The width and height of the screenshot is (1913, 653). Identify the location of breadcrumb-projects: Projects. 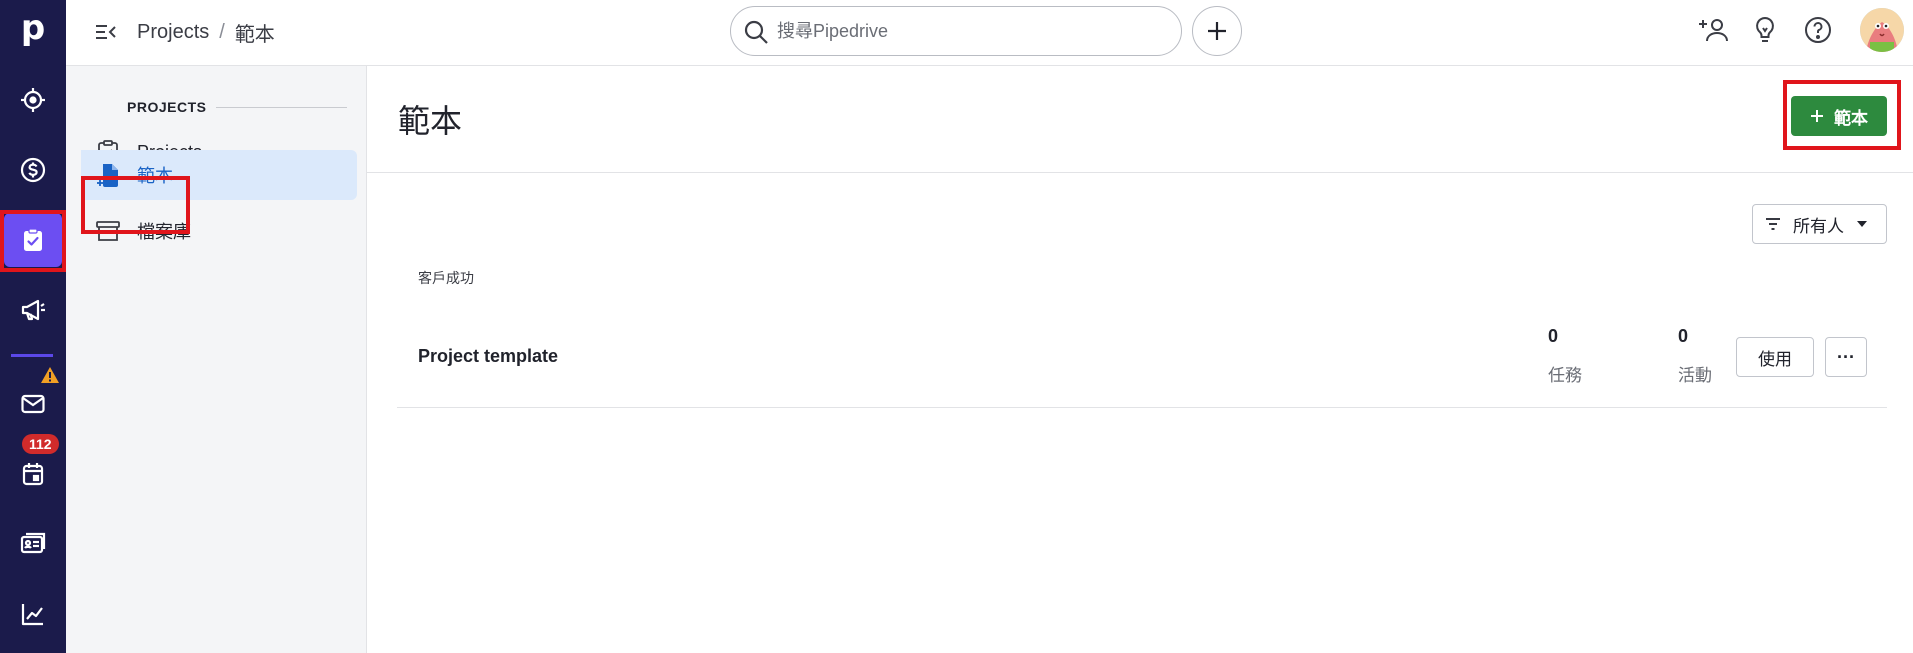
(173, 32).